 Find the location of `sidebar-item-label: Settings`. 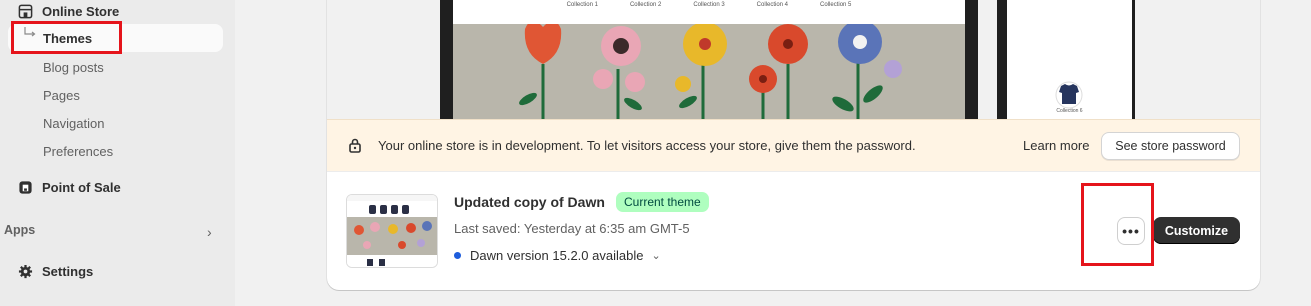

sidebar-item-label: Settings is located at coordinates (68, 271).